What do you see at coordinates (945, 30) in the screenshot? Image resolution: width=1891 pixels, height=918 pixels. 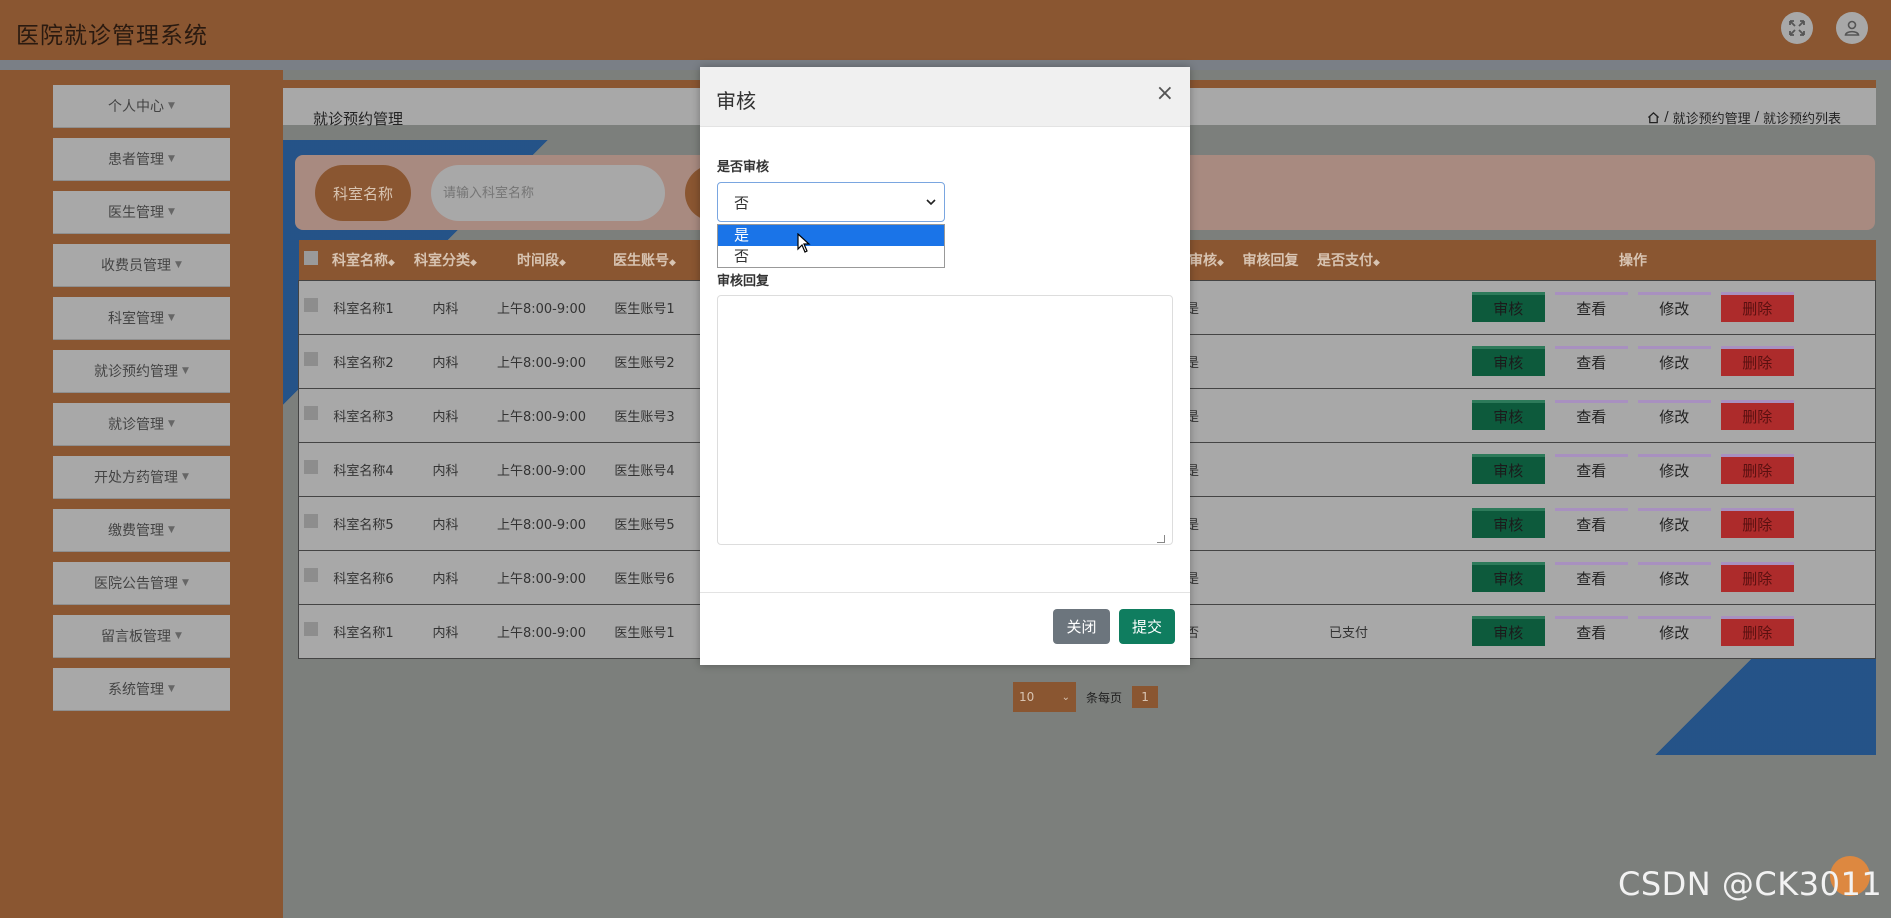 I see `top-header: 医院就诊管理系统` at bounding box center [945, 30].